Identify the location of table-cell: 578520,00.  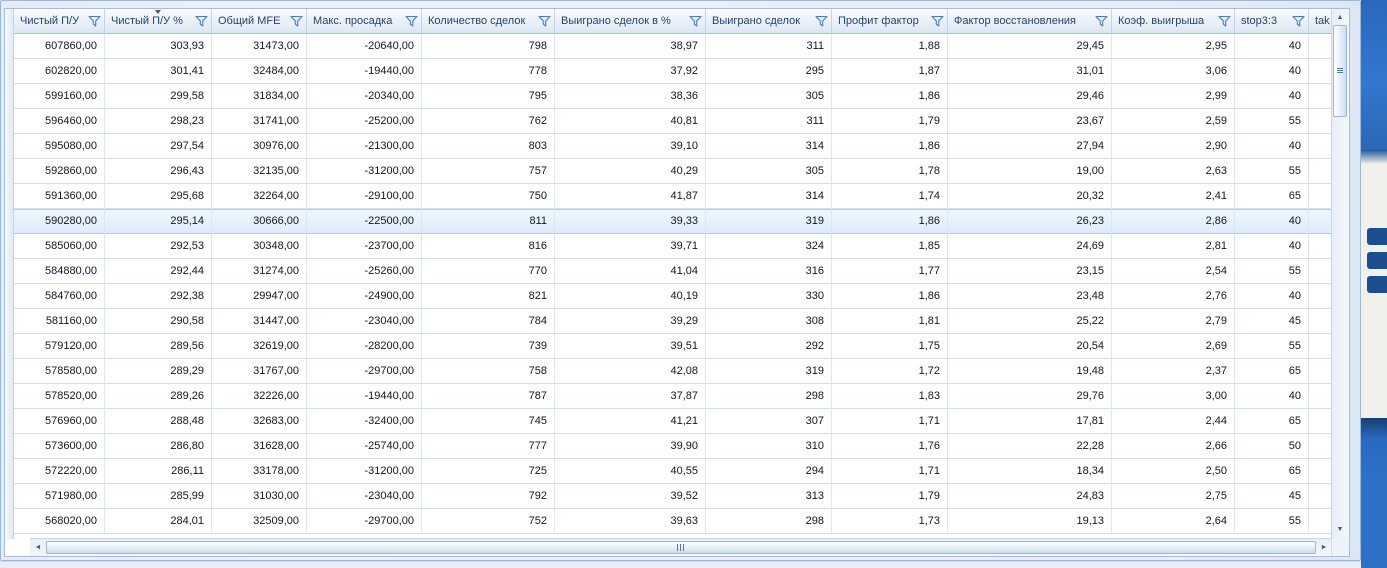
(59, 396).